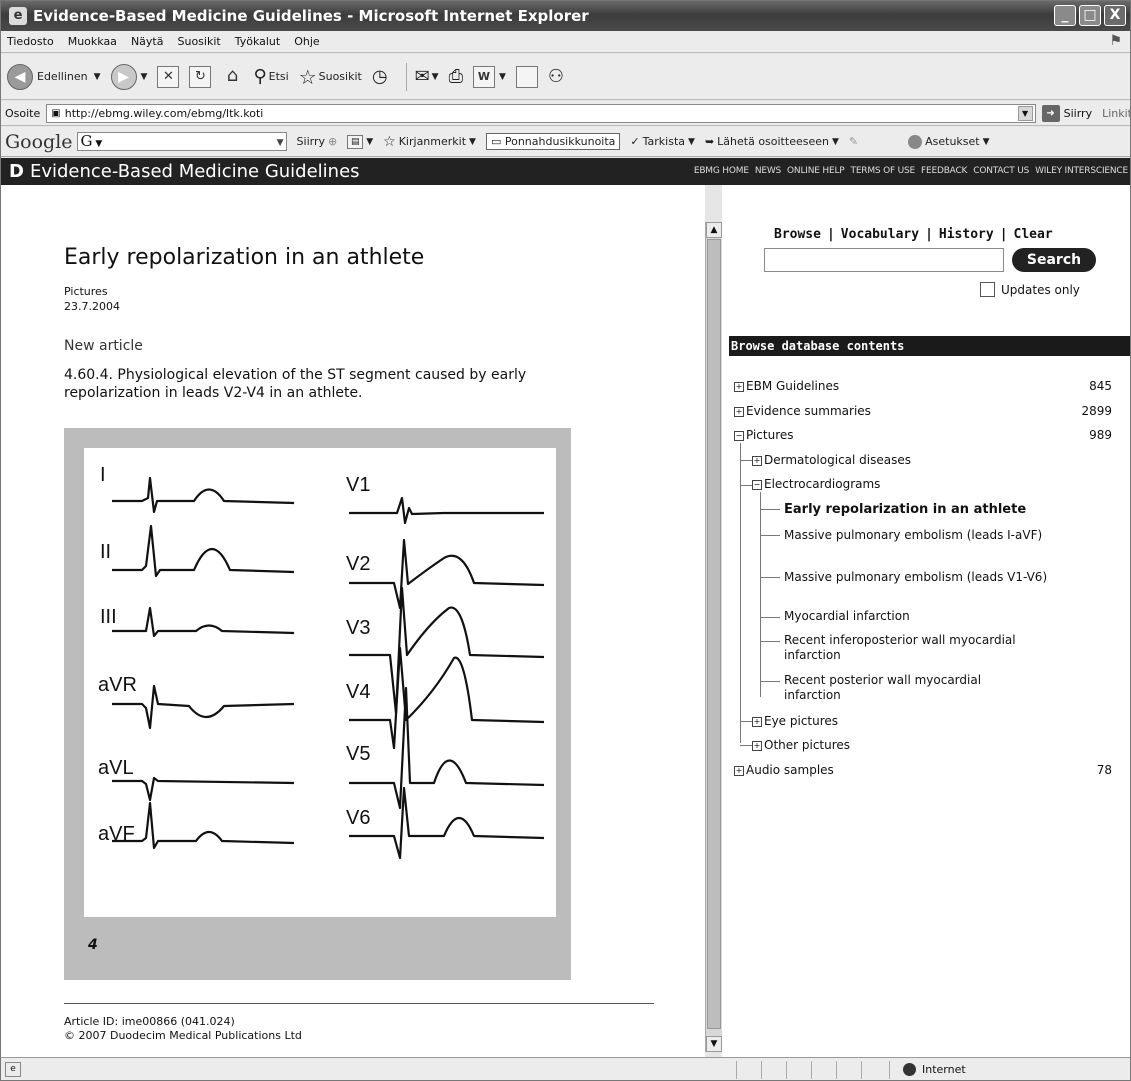  What do you see at coordinates (541, 113) in the screenshot?
I see `address-input: ▣ http://ebmg.wiley.com/ebmg/ltk.koti ▼` at bounding box center [541, 113].